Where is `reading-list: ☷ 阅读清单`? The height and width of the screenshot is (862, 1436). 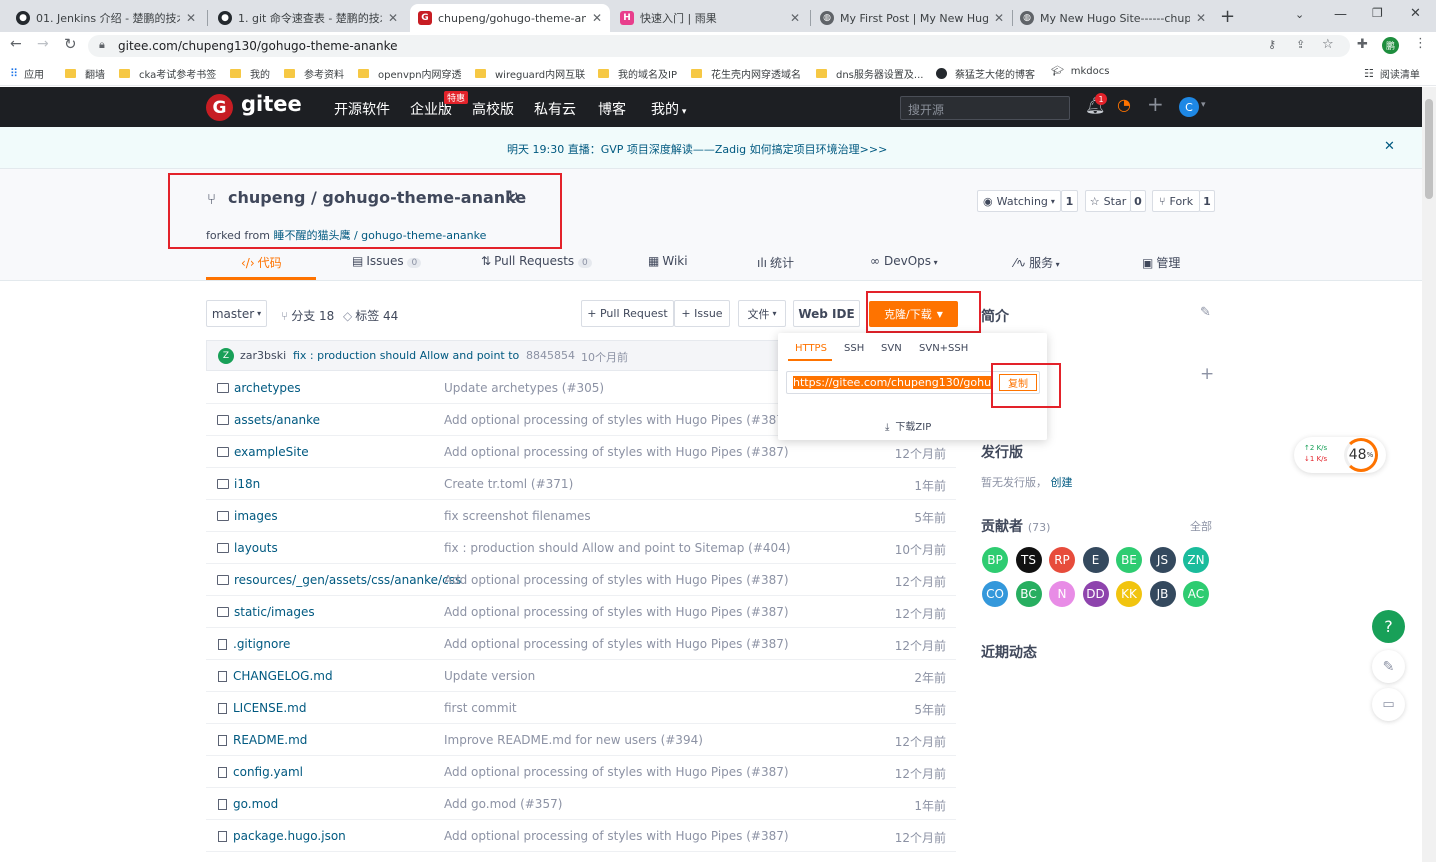
reading-list: ☷ 阅读清单 is located at coordinates (1392, 73).